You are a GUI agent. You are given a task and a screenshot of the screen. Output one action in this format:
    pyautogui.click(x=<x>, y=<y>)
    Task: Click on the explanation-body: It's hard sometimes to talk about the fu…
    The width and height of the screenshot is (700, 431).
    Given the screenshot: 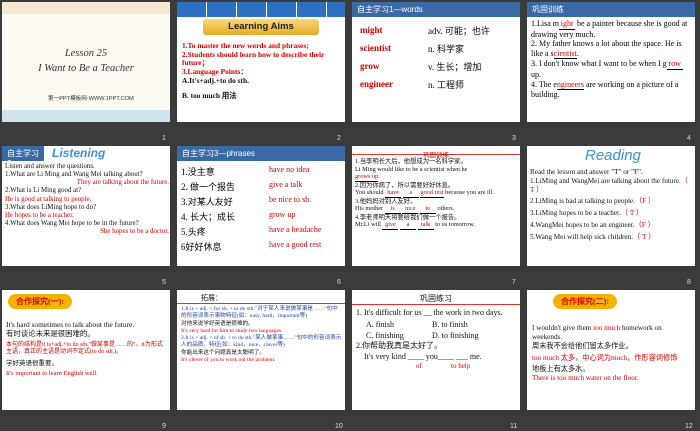 What is the action you would take?
    pyautogui.click(x=87, y=349)
    